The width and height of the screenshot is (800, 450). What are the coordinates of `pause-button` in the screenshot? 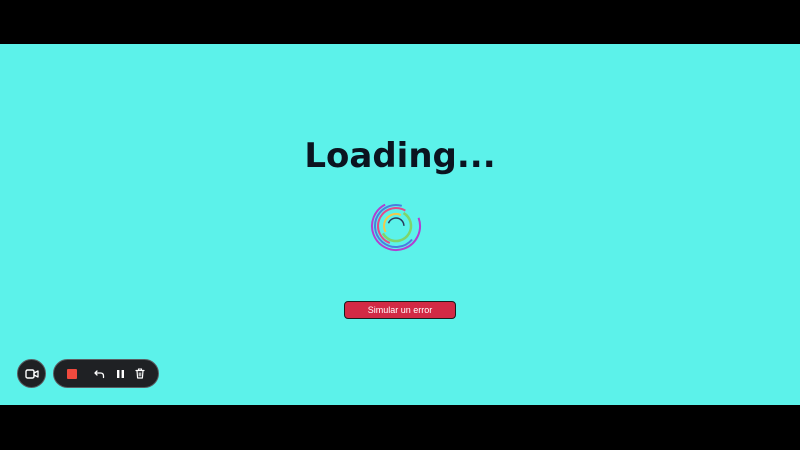 It's located at (120, 373).